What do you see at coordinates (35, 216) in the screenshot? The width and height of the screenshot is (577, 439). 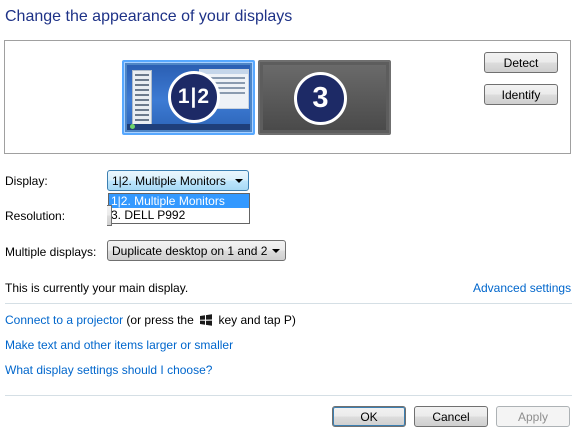 I see `resolution-label: Resolution:` at bounding box center [35, 216].